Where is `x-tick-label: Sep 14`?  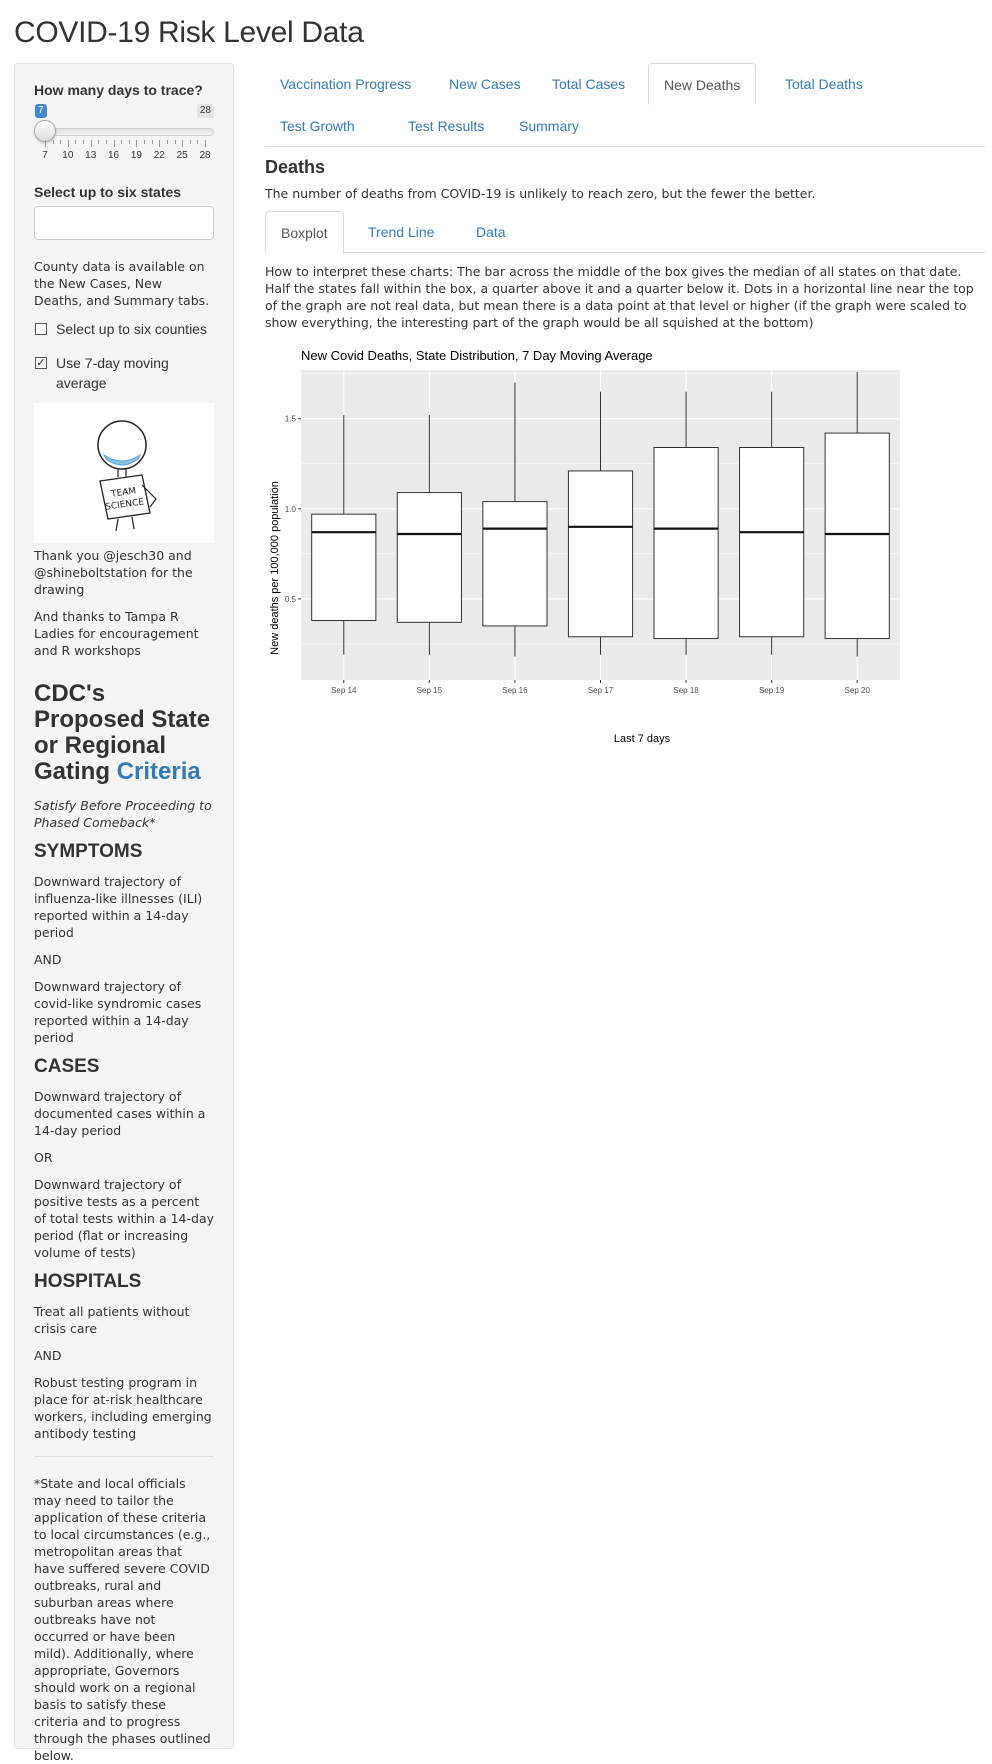 x-tick-label: Sep 14 is located at coordinates (344, 690).